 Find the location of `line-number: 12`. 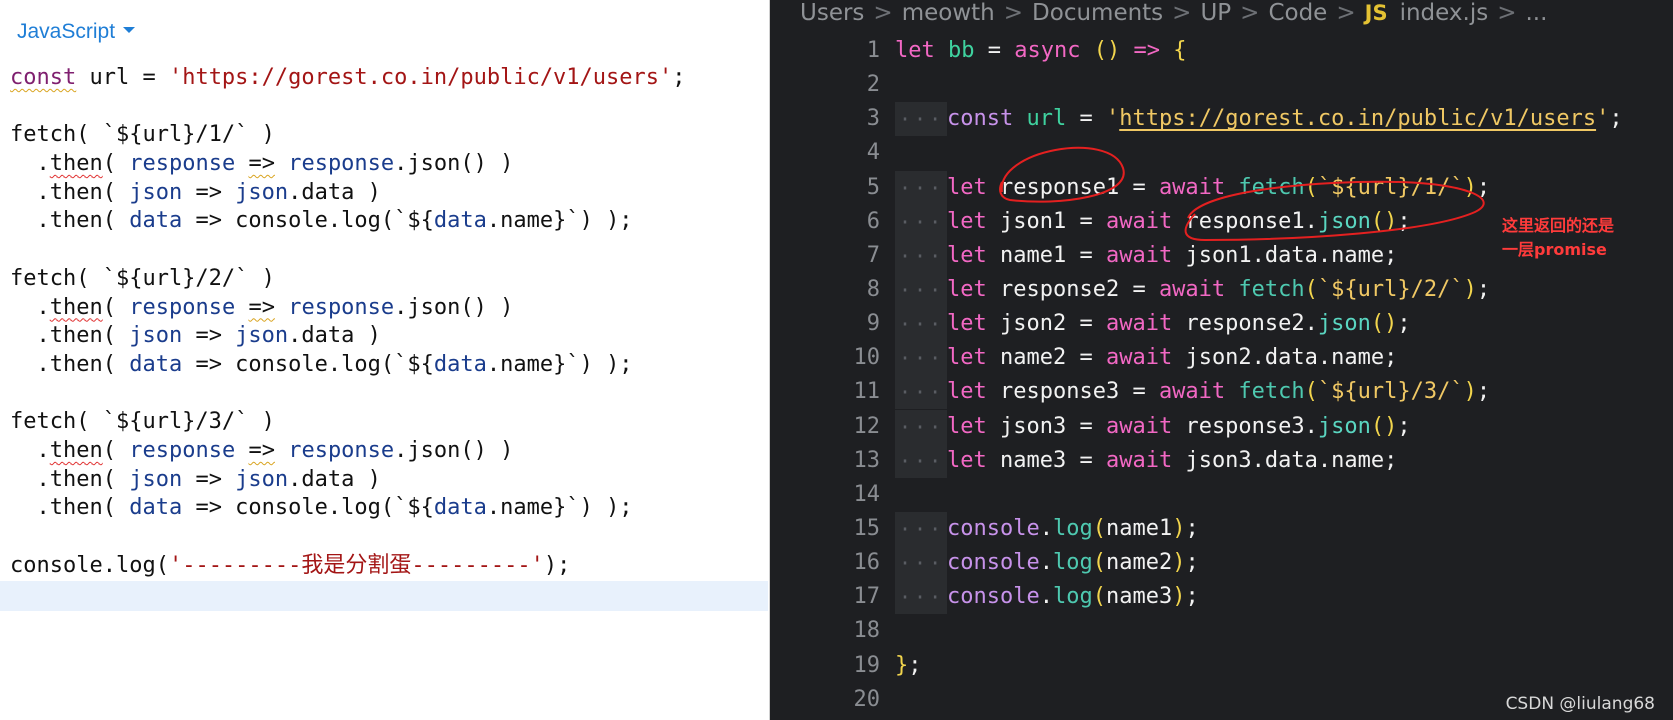

line-number: 12 is located at coordinates (867, 426).